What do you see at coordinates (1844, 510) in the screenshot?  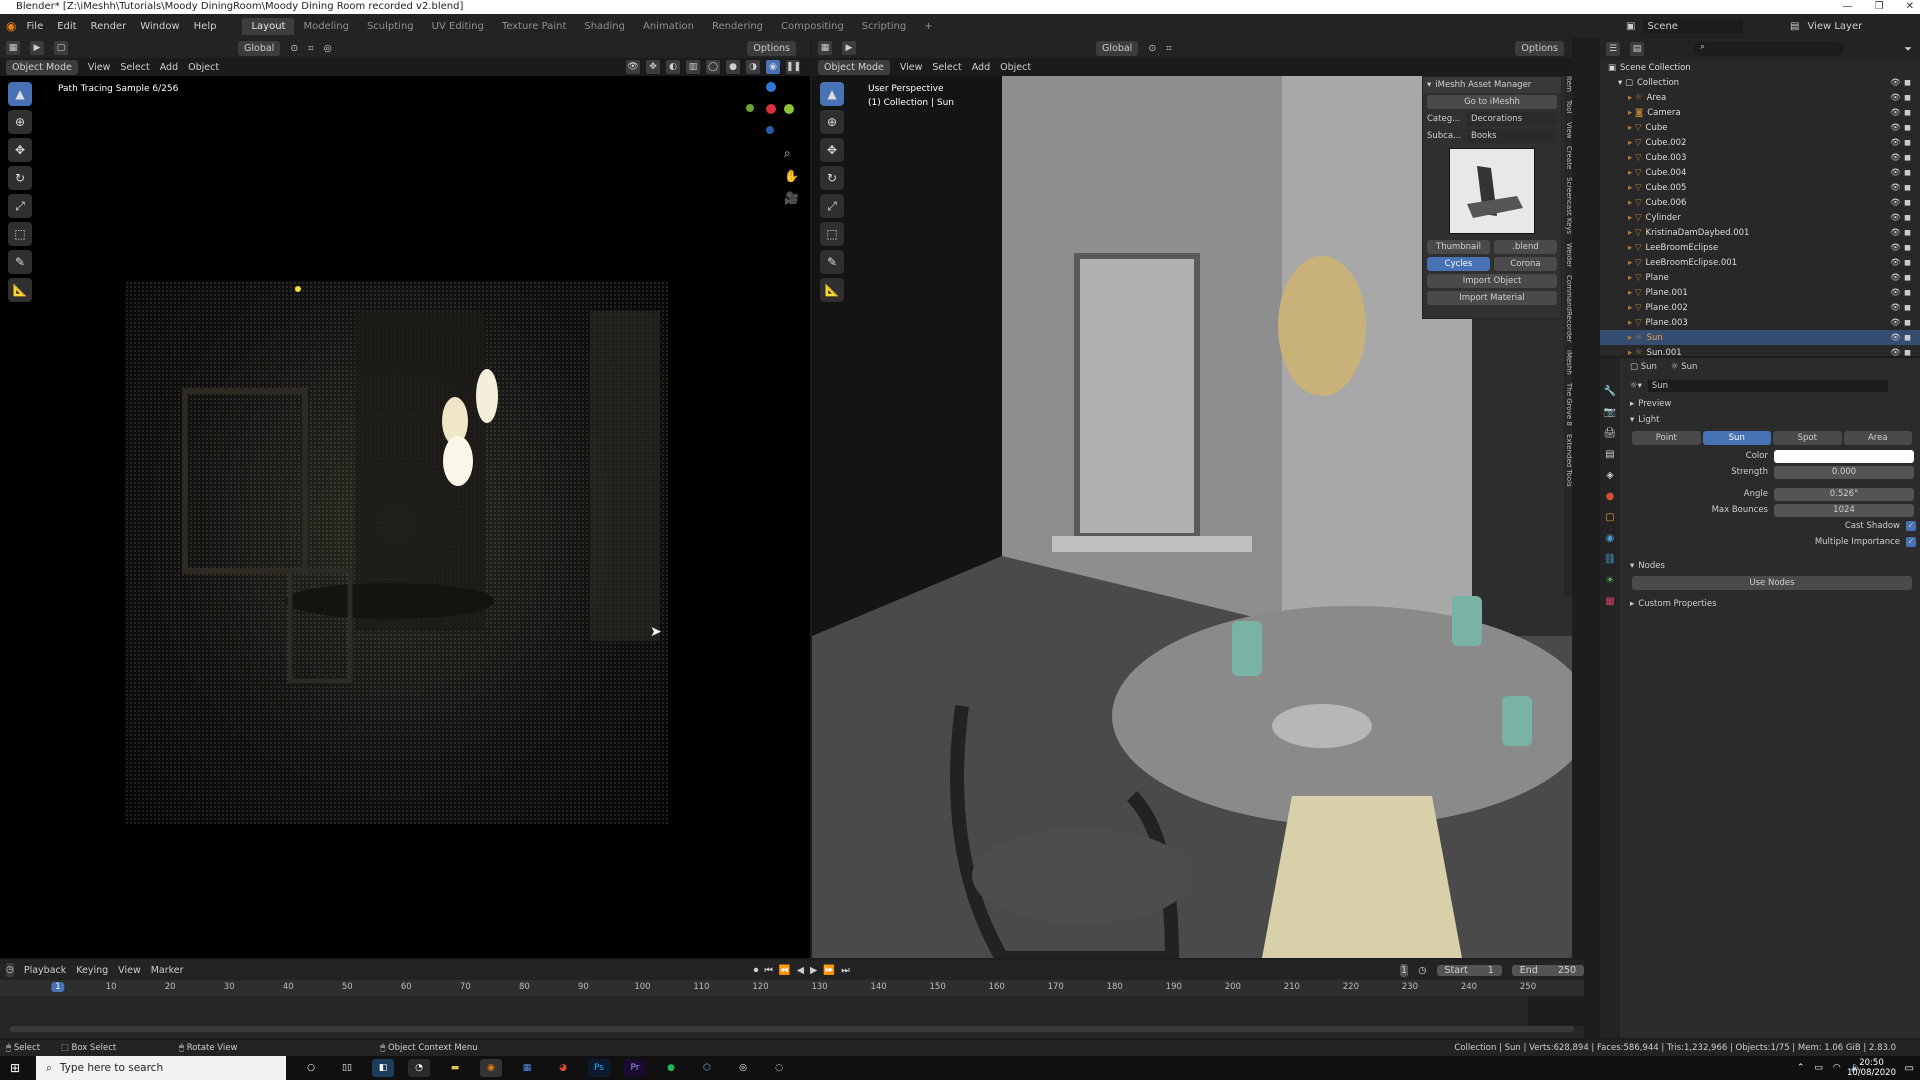 I see `max-bounces-field: 1024` at bounding box center [1844, 510].